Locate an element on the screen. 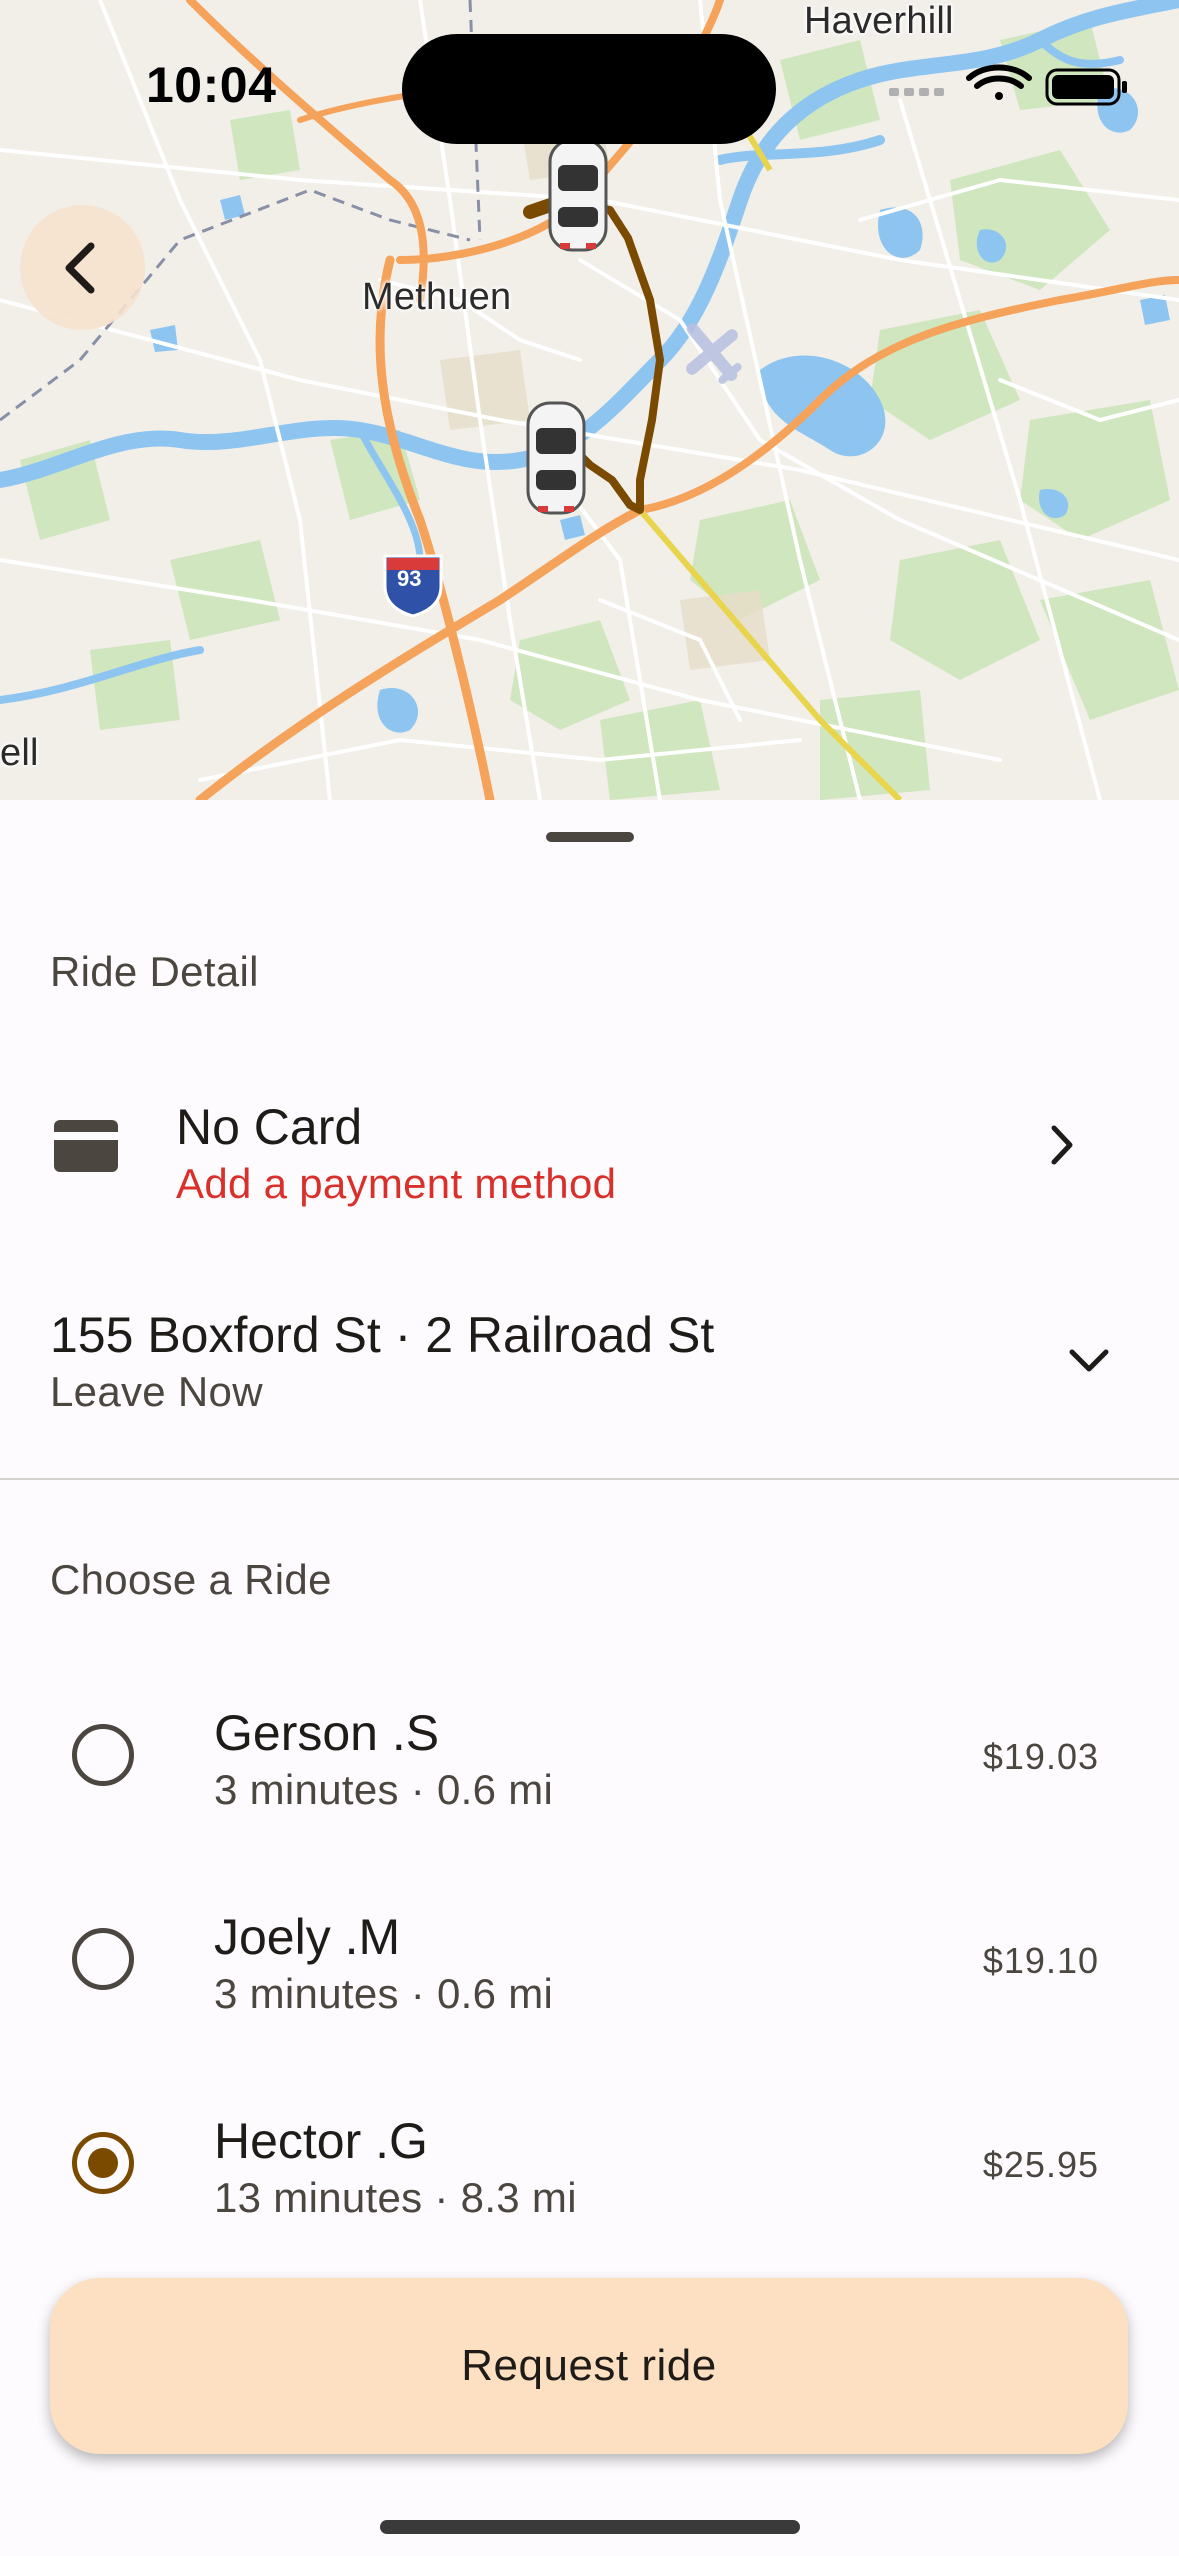  interstate-number: 93 is located at coordinates (409, 578).